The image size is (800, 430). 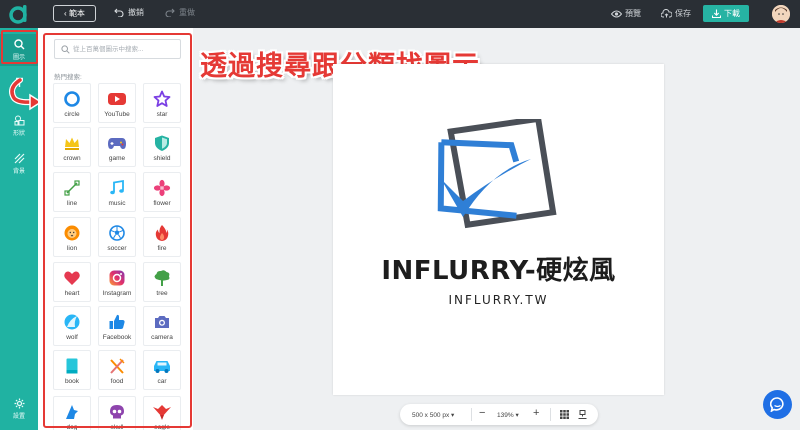 I want to click on save-button: 保存, so click(x=675, y=13).